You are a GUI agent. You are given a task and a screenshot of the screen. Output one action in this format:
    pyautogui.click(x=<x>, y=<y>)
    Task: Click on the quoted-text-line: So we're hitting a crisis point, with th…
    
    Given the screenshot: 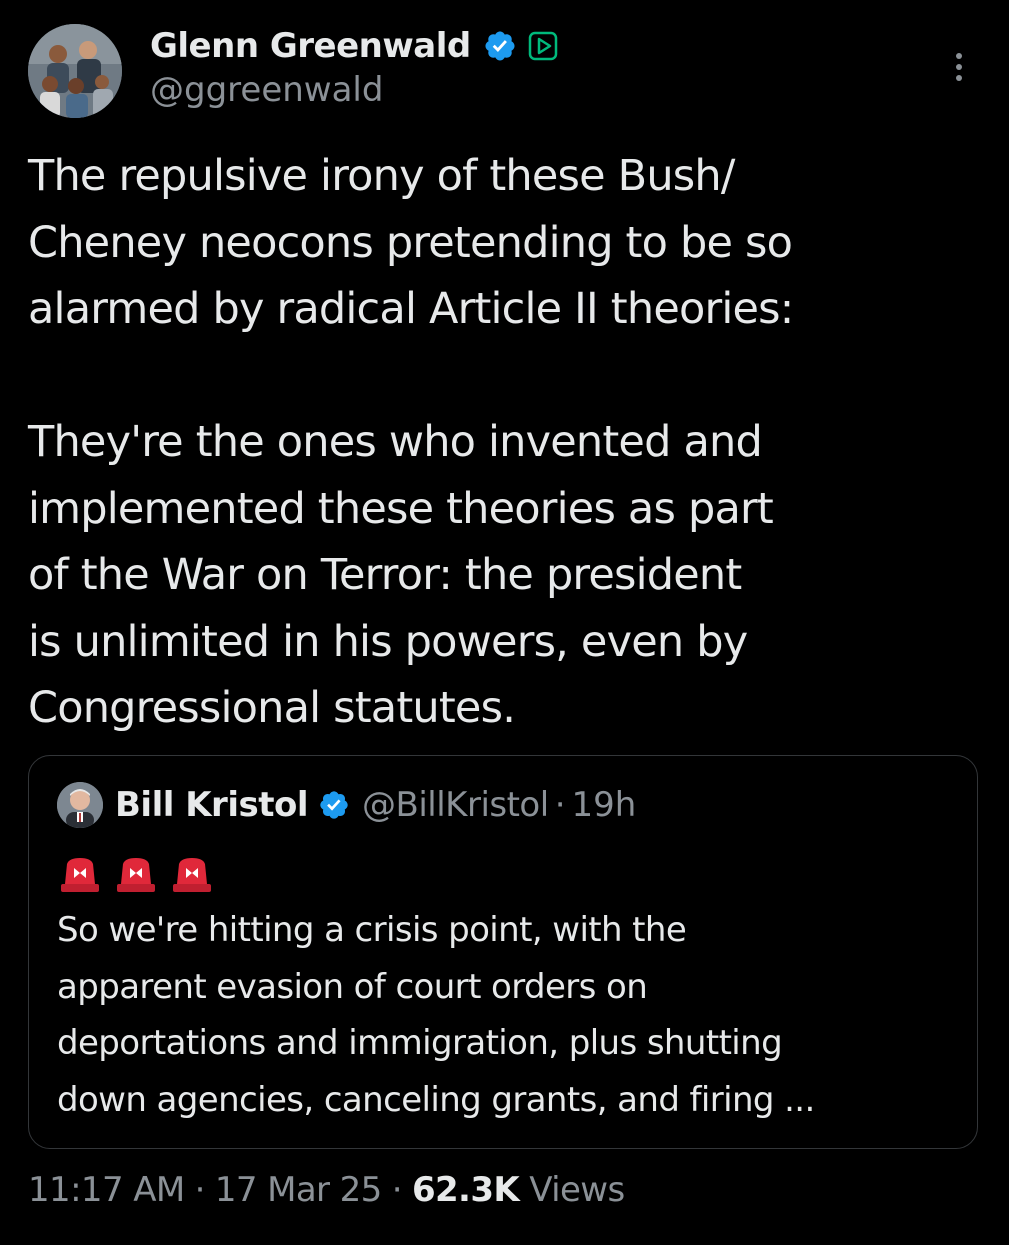 What is the action you would take?
    pyautogui.click(x=372, y=930)
    